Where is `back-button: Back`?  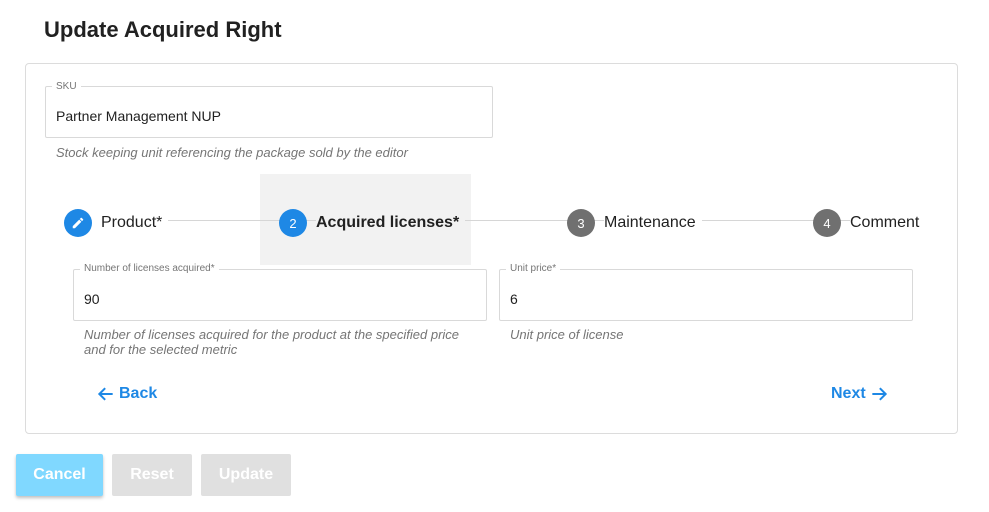
back-button: Back is located at coordinates (126, 394).